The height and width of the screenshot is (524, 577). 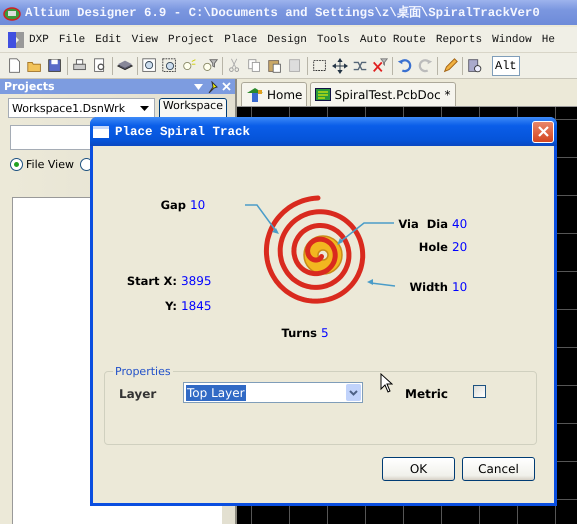 I want to click on metric-label: Metric, so click(x=426, y=393).